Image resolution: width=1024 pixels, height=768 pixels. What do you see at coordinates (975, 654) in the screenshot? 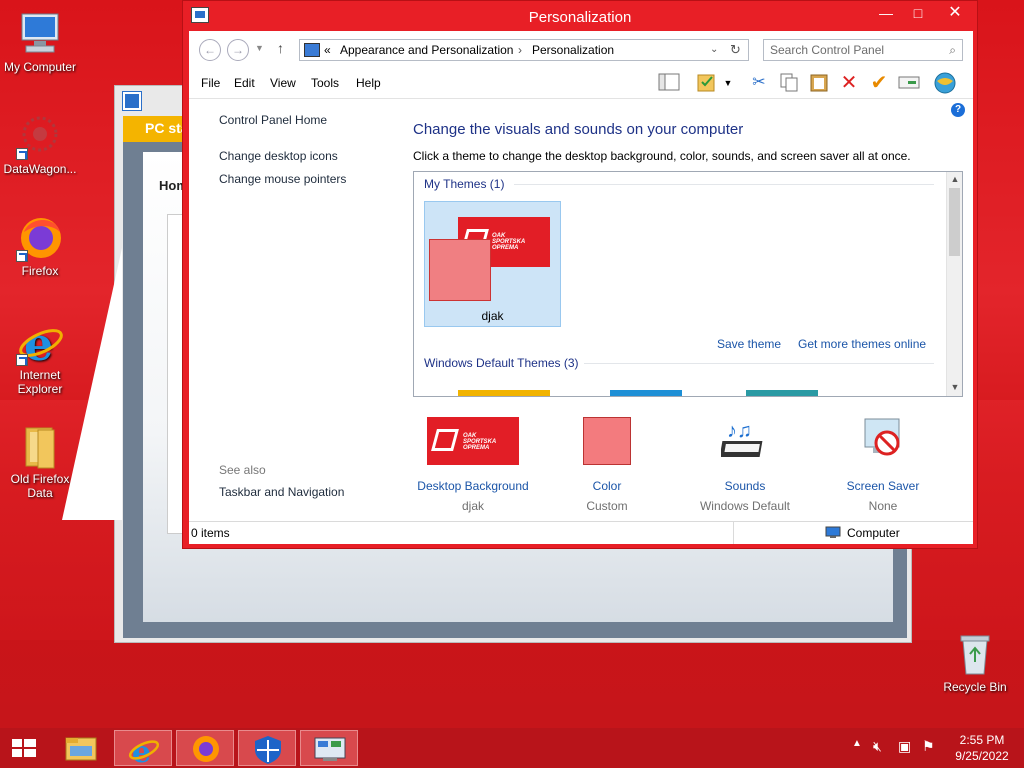
I see `recycle-bin-icon` at bounding box center [975, 654].